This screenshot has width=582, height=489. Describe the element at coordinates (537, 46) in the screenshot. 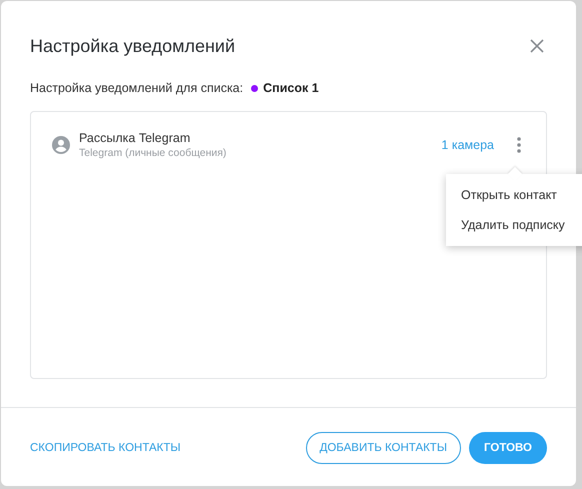

I see `close-icon` at that location.